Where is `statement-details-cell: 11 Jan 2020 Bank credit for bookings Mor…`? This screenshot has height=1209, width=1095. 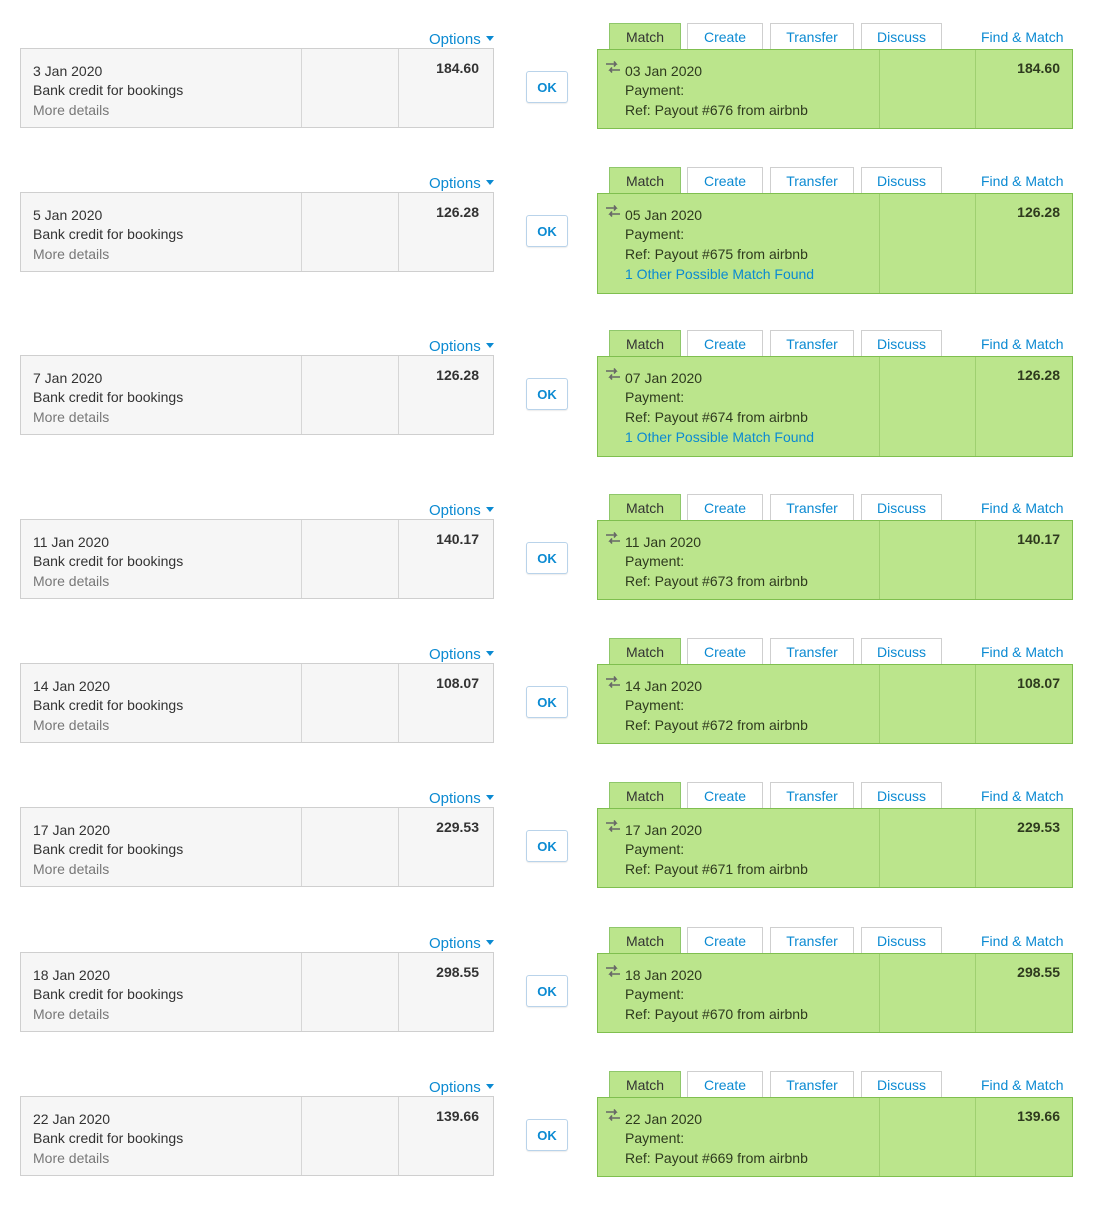
statement-details-cell: 11 Jan 2020 Bank credit for bookings Mor… is located at coordinates (161, 559).